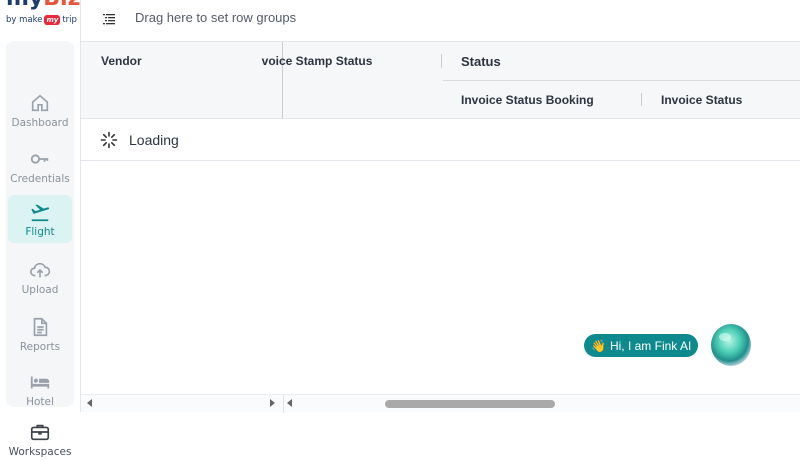  I want to click on column-header-invoice-status: Invoice Status, so click(701, 100).